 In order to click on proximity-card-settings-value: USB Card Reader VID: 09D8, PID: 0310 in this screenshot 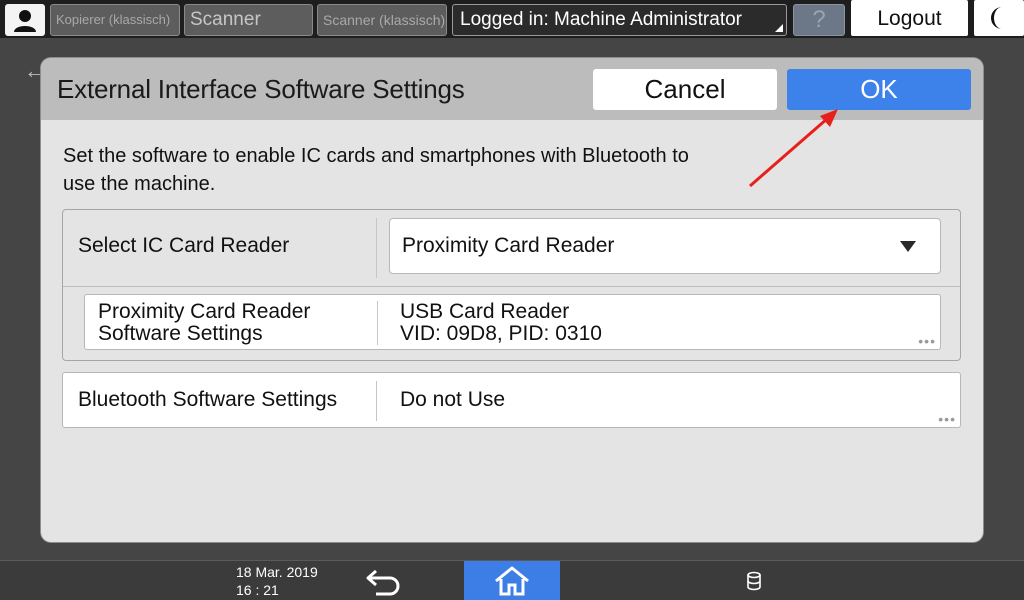, I will do `click(501, 323)`.